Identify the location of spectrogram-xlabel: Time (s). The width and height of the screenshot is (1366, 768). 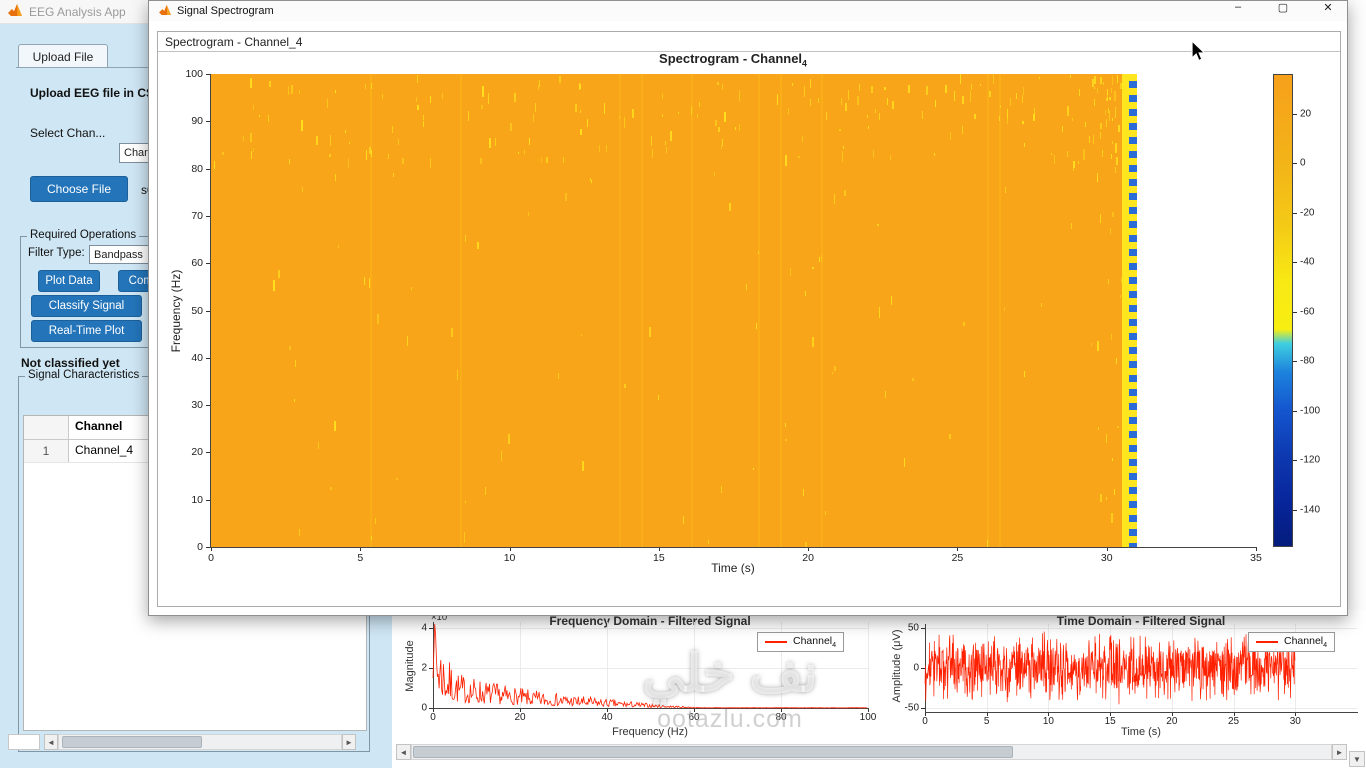
(733, 568).